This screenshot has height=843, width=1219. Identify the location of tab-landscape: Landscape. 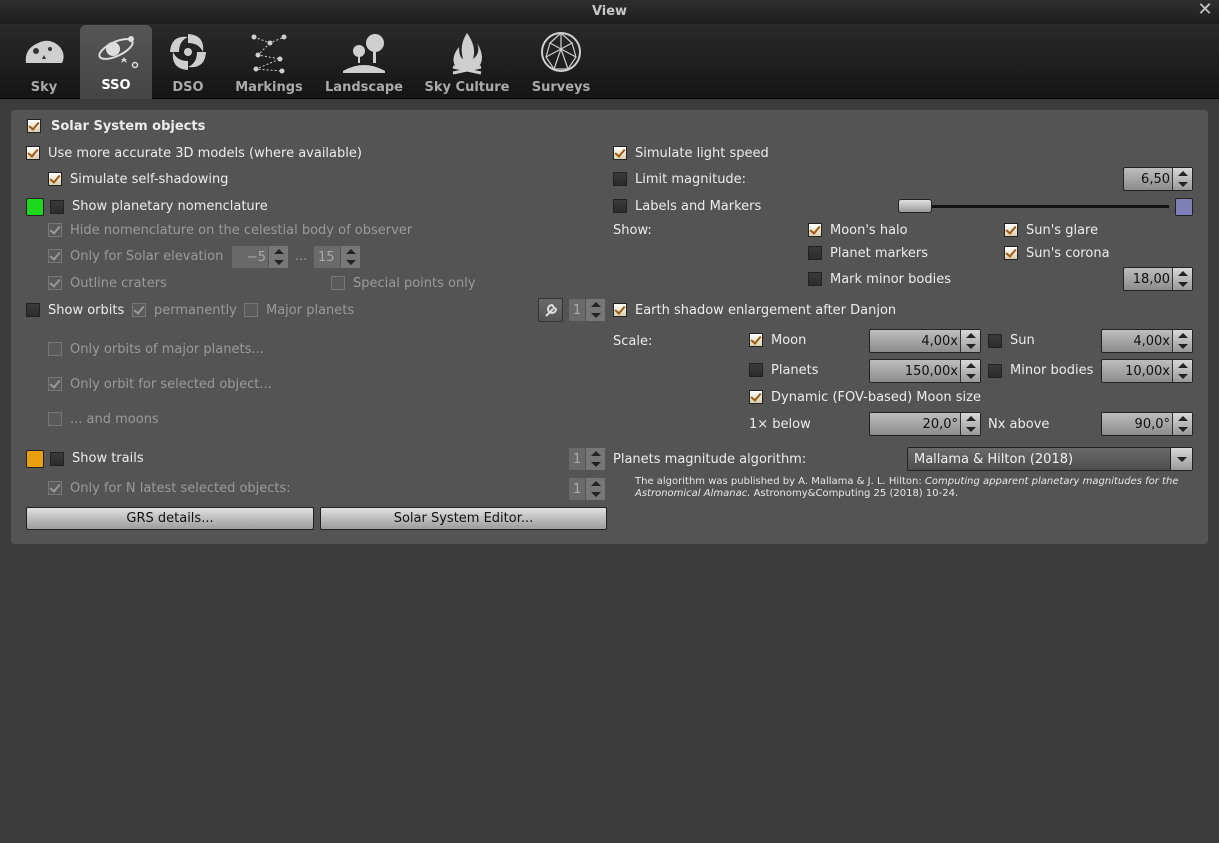
(364, 62).